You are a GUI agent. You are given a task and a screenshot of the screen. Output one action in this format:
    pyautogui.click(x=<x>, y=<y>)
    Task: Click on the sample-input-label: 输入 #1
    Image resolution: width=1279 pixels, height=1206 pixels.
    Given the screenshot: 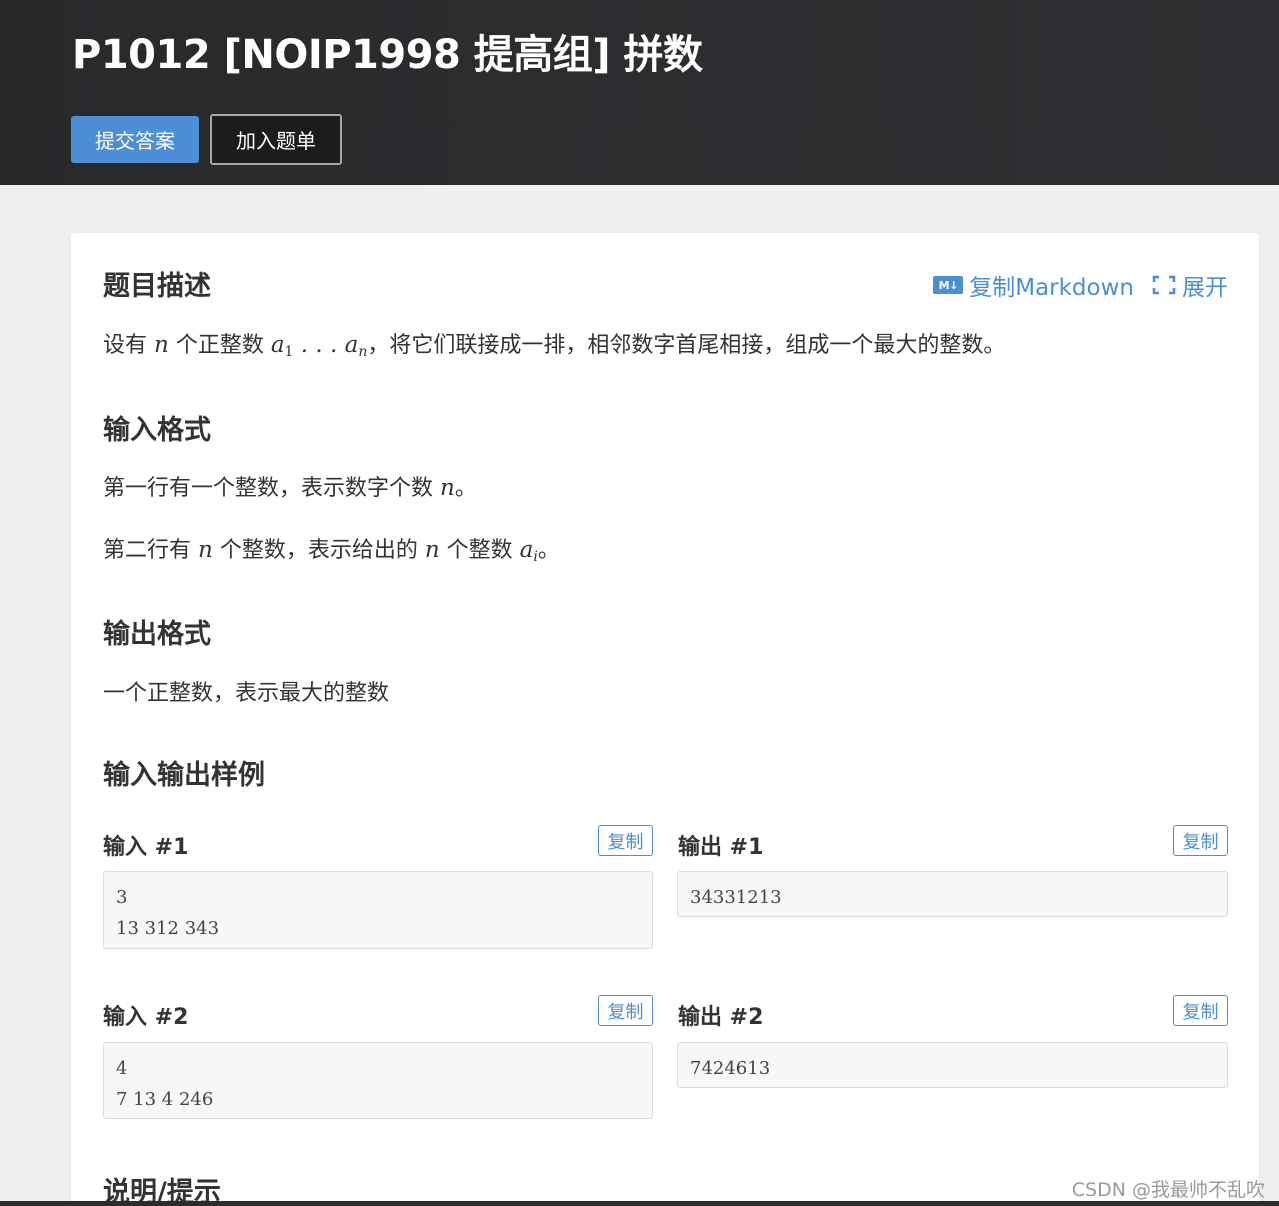 What is the action you would take?
    pyautogui.click(x=146, y=847)
    